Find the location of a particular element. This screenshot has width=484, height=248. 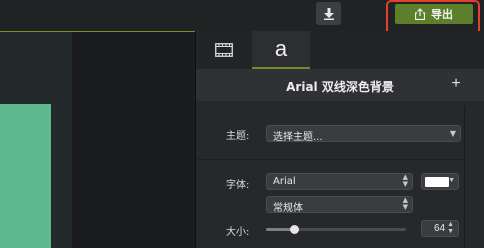

panel-title: Arial 双线深色背景 is located at coordinates (340, 87).